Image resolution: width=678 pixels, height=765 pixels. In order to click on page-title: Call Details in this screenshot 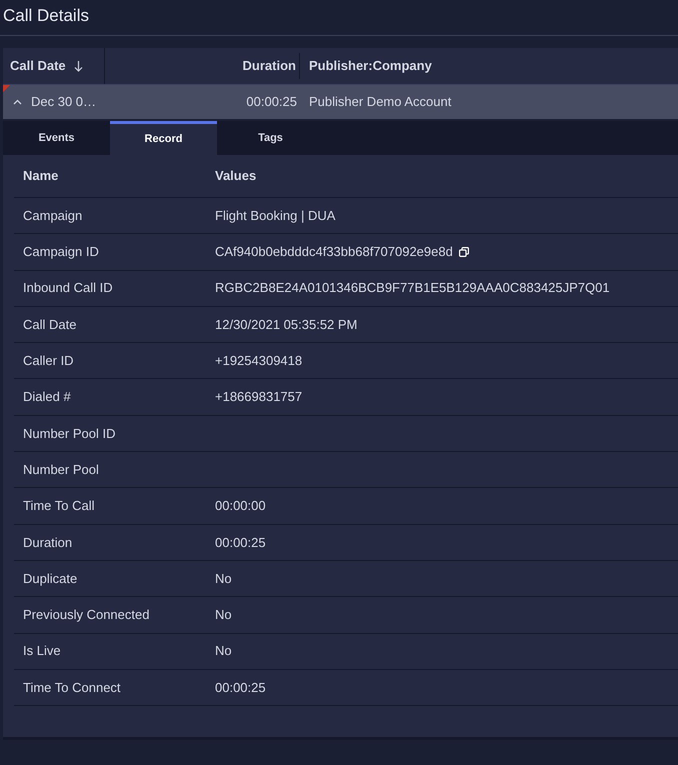, I will do `click(46, 16)`.